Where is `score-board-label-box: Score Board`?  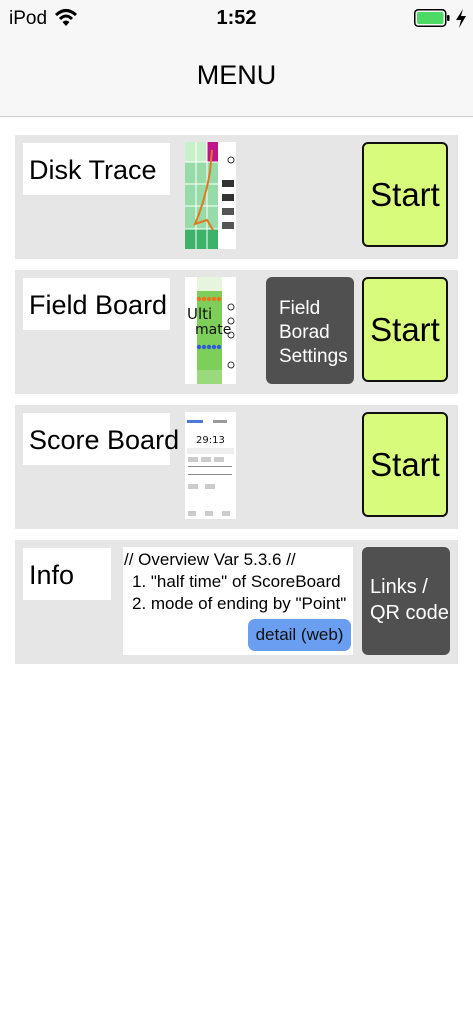
score-board-label-box: Score Board is located at coordinates (101, 439).